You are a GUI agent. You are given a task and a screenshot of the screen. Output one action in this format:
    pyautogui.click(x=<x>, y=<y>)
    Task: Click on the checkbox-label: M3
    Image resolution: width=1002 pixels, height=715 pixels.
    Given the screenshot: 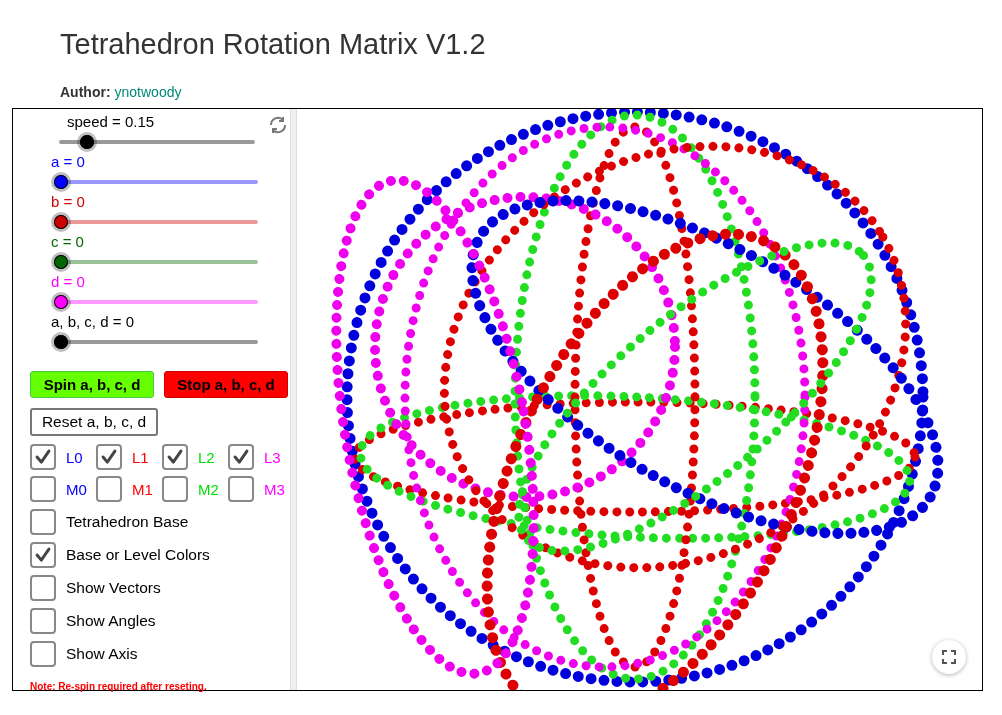 What is the action you would take?
    pyautogui.click(x=274, y=489)
    